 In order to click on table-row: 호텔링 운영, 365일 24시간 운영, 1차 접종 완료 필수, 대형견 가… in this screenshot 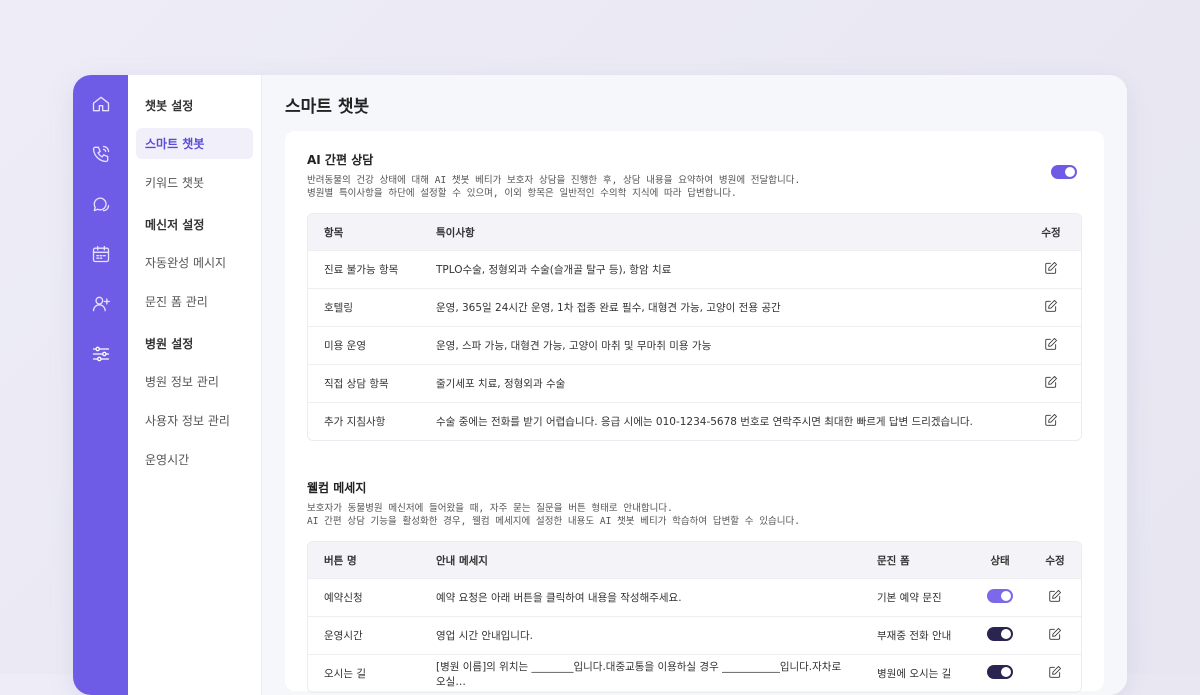, I will do `click(694, 307)`.